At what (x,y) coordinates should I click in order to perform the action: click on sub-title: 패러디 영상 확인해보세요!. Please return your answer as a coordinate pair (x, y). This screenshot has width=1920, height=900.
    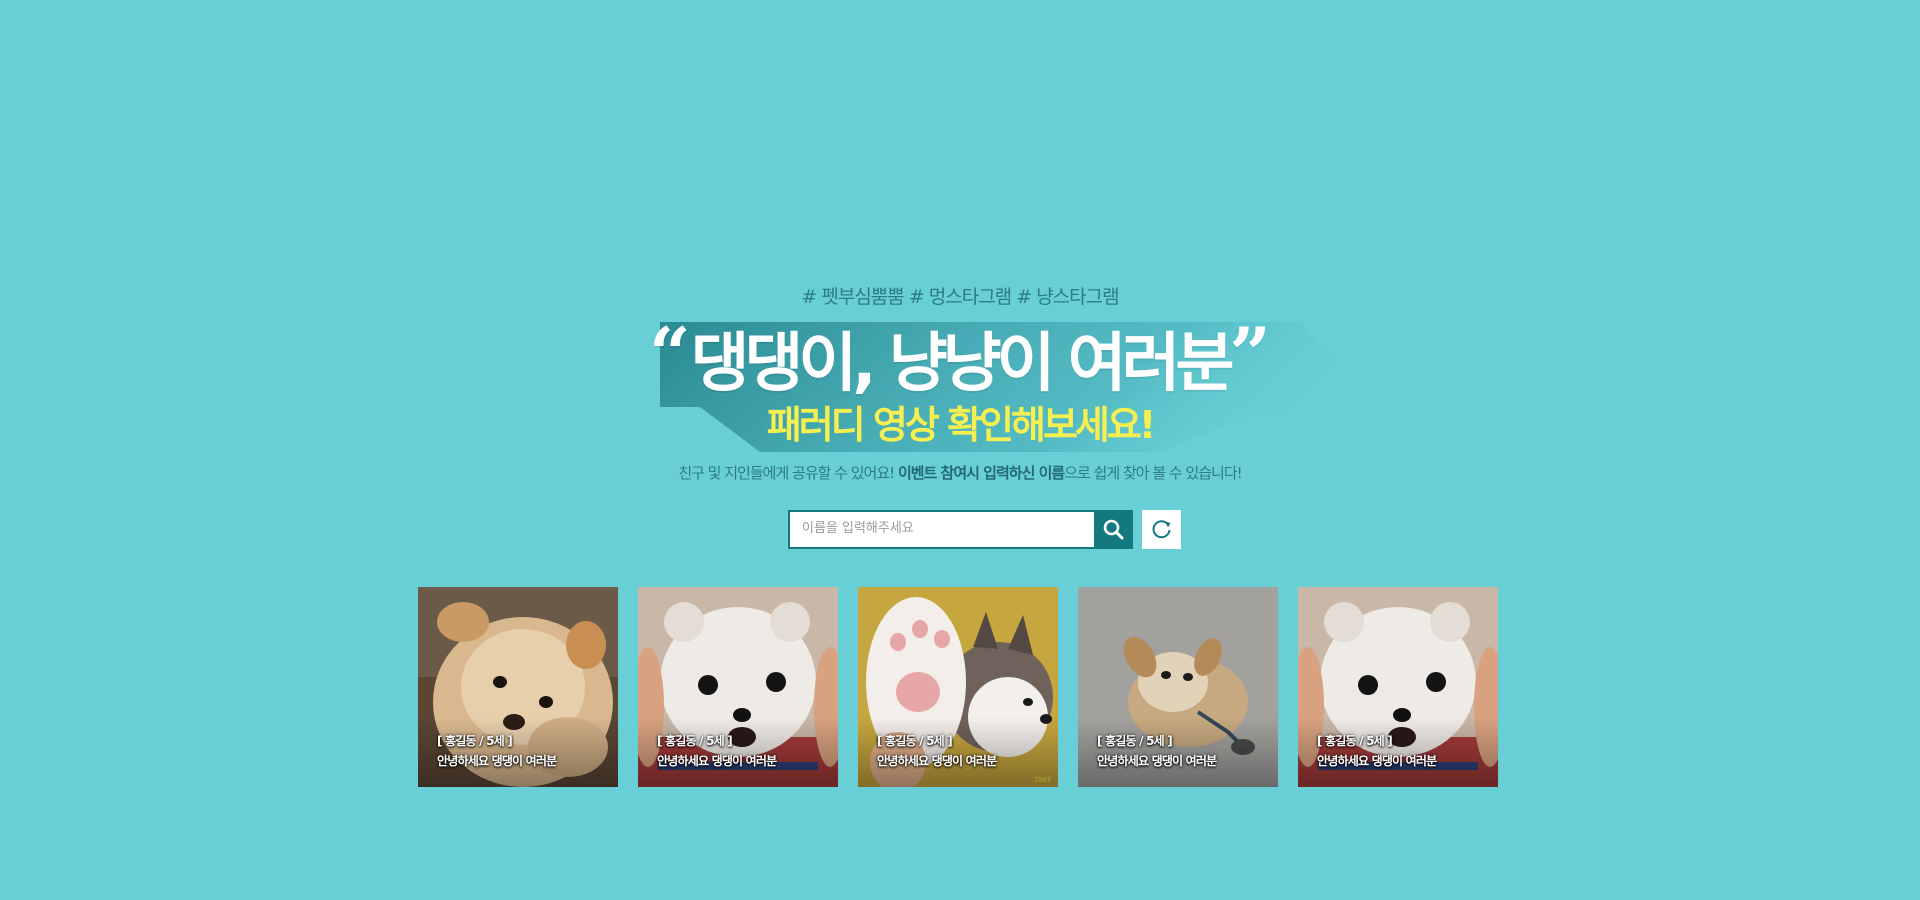
    Looking at the image, I should click on (961, 425).